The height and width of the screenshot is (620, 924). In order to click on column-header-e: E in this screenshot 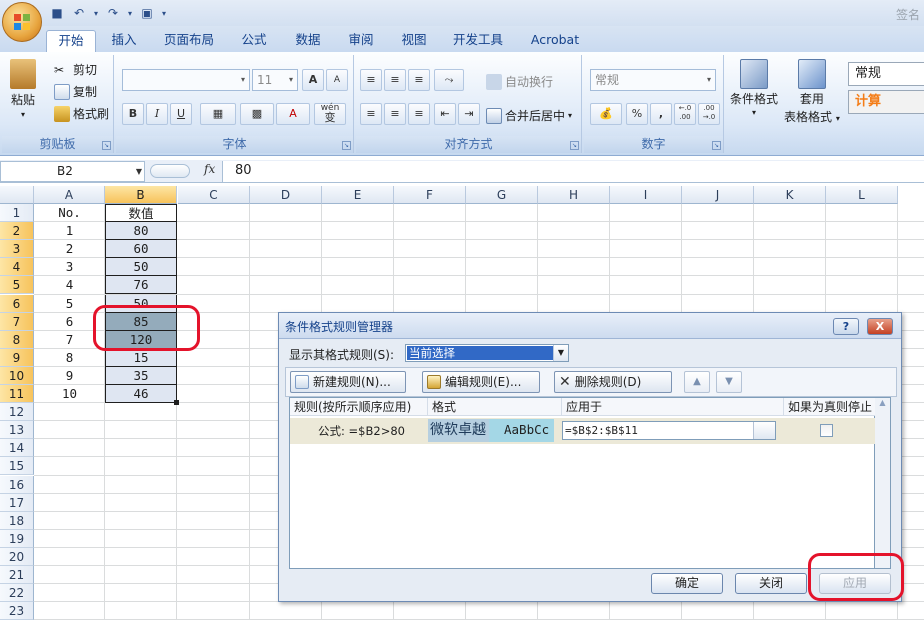, I will do `click(358, 195)`.